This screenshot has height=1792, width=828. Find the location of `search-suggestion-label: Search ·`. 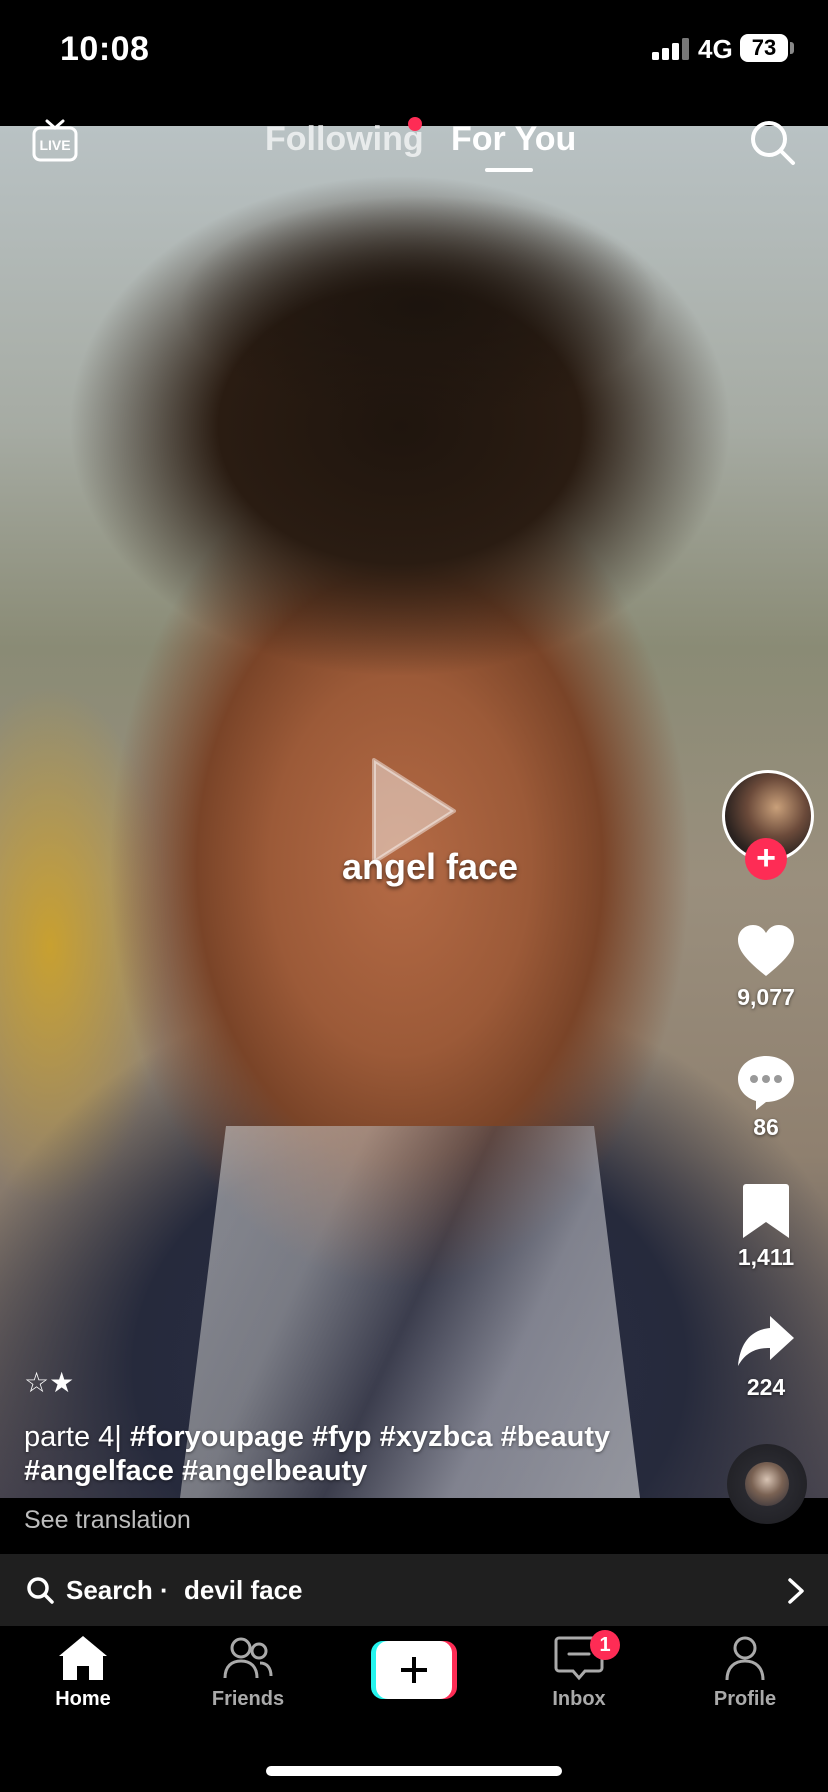

search-suggestion-label: Search · is located at coordinates (117, 1590).